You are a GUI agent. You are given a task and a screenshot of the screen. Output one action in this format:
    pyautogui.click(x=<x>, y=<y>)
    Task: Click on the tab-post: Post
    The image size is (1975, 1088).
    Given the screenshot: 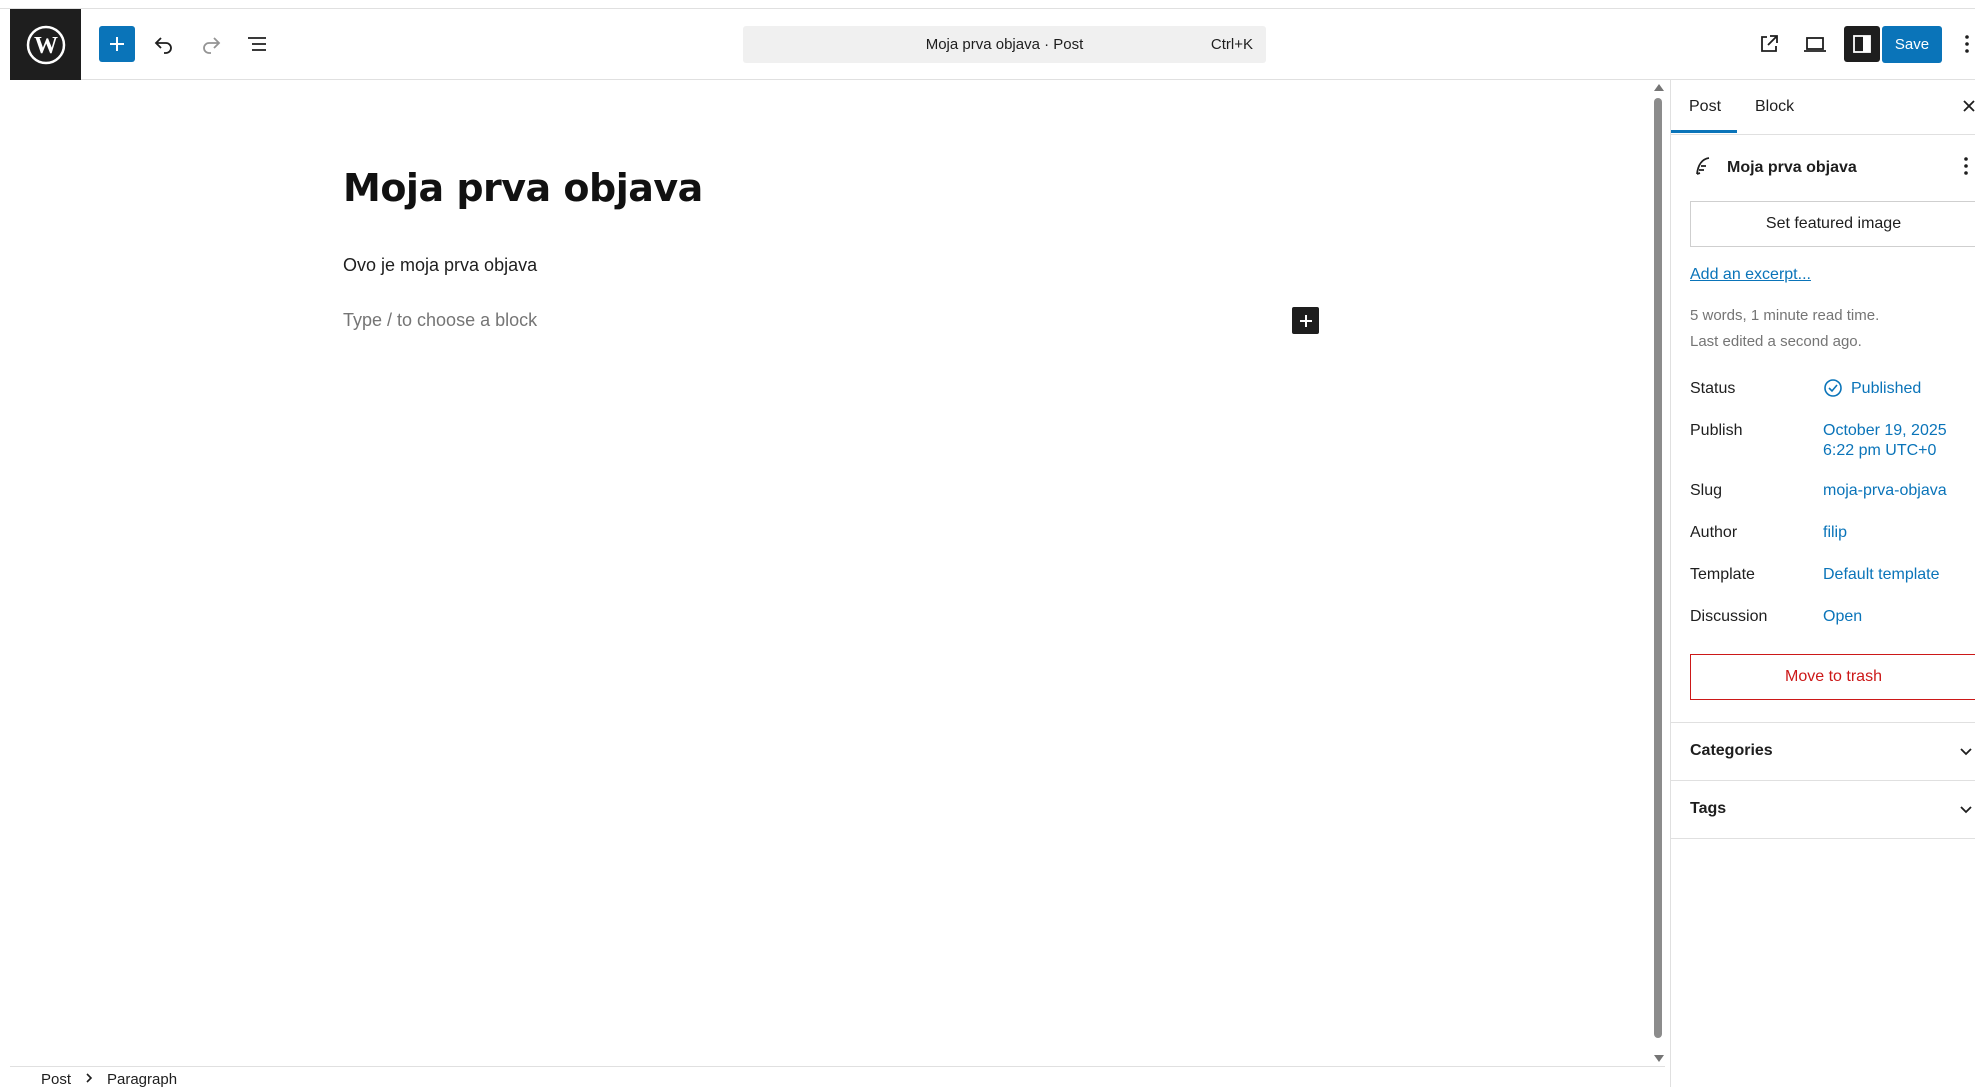 What is the action you would take?
    pyautogui.click(x=1705, y=107)
    